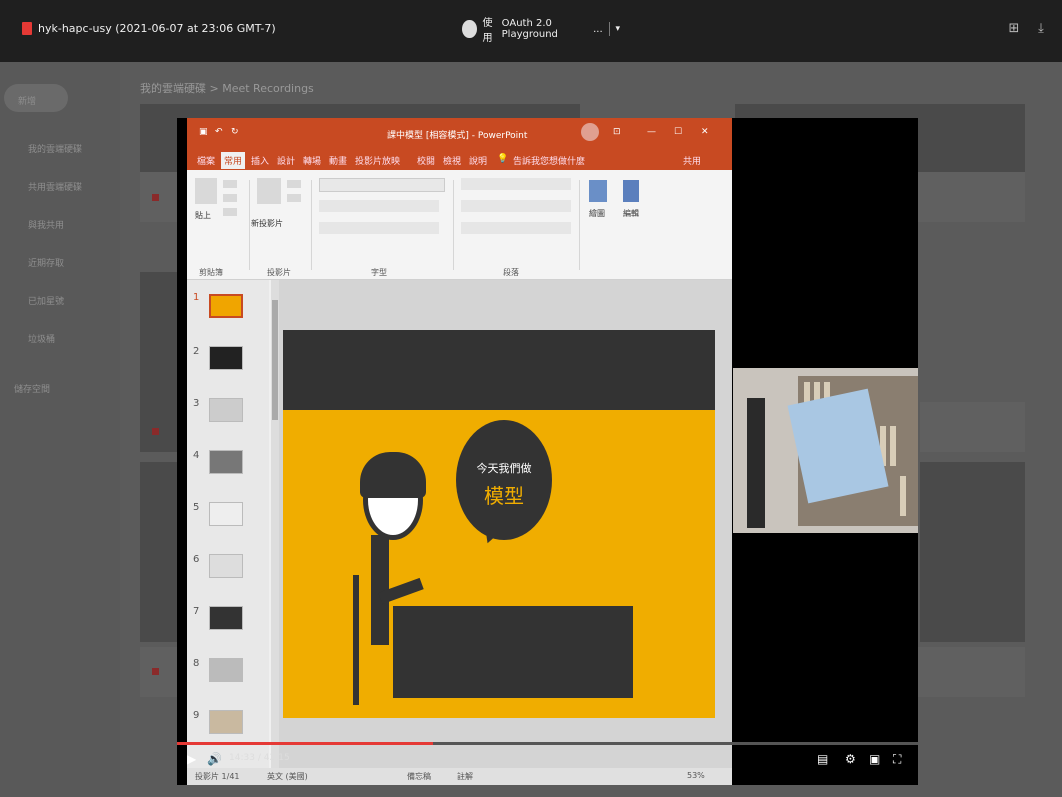 This screenshot has height=797, width=1062. Describe the element at coordinates (651, 132) in the screenshot. I see `minimize-icon: —` at that location.